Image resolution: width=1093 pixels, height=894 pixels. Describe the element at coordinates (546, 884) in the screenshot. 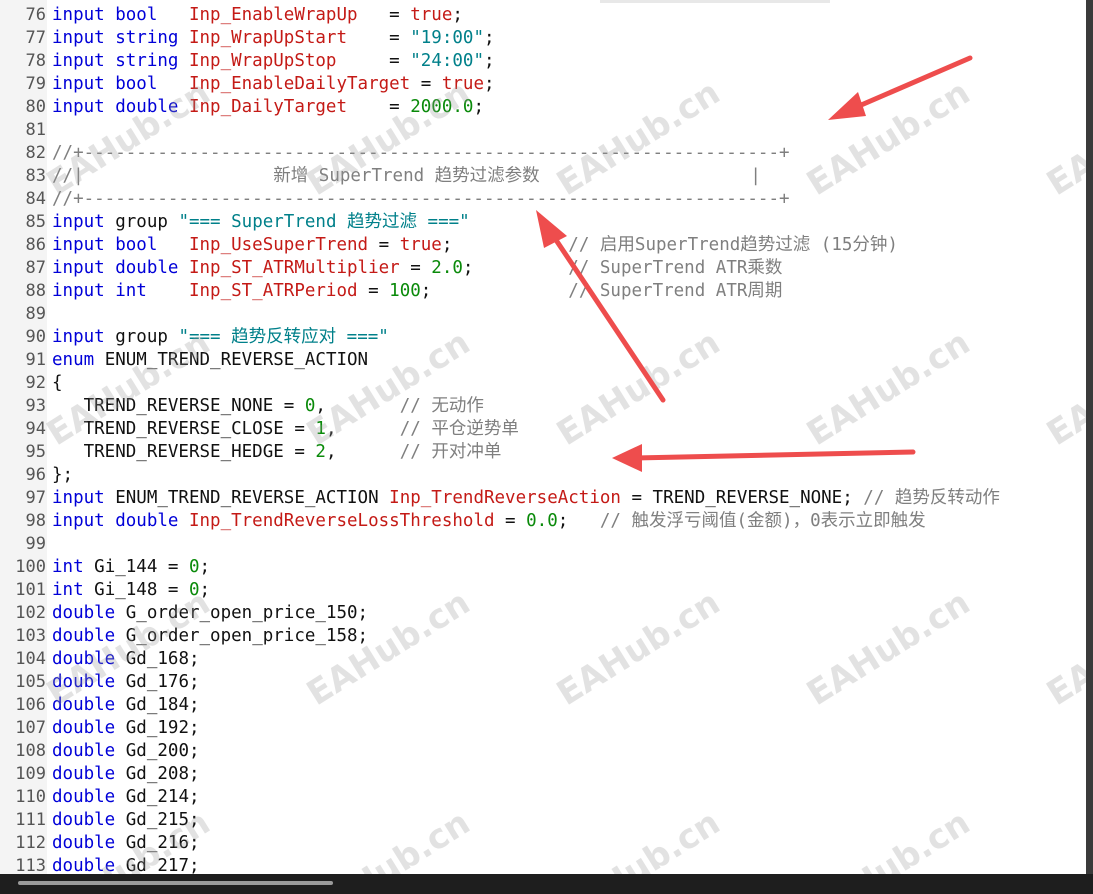

I see `horizontal-scrollbar` at that location.